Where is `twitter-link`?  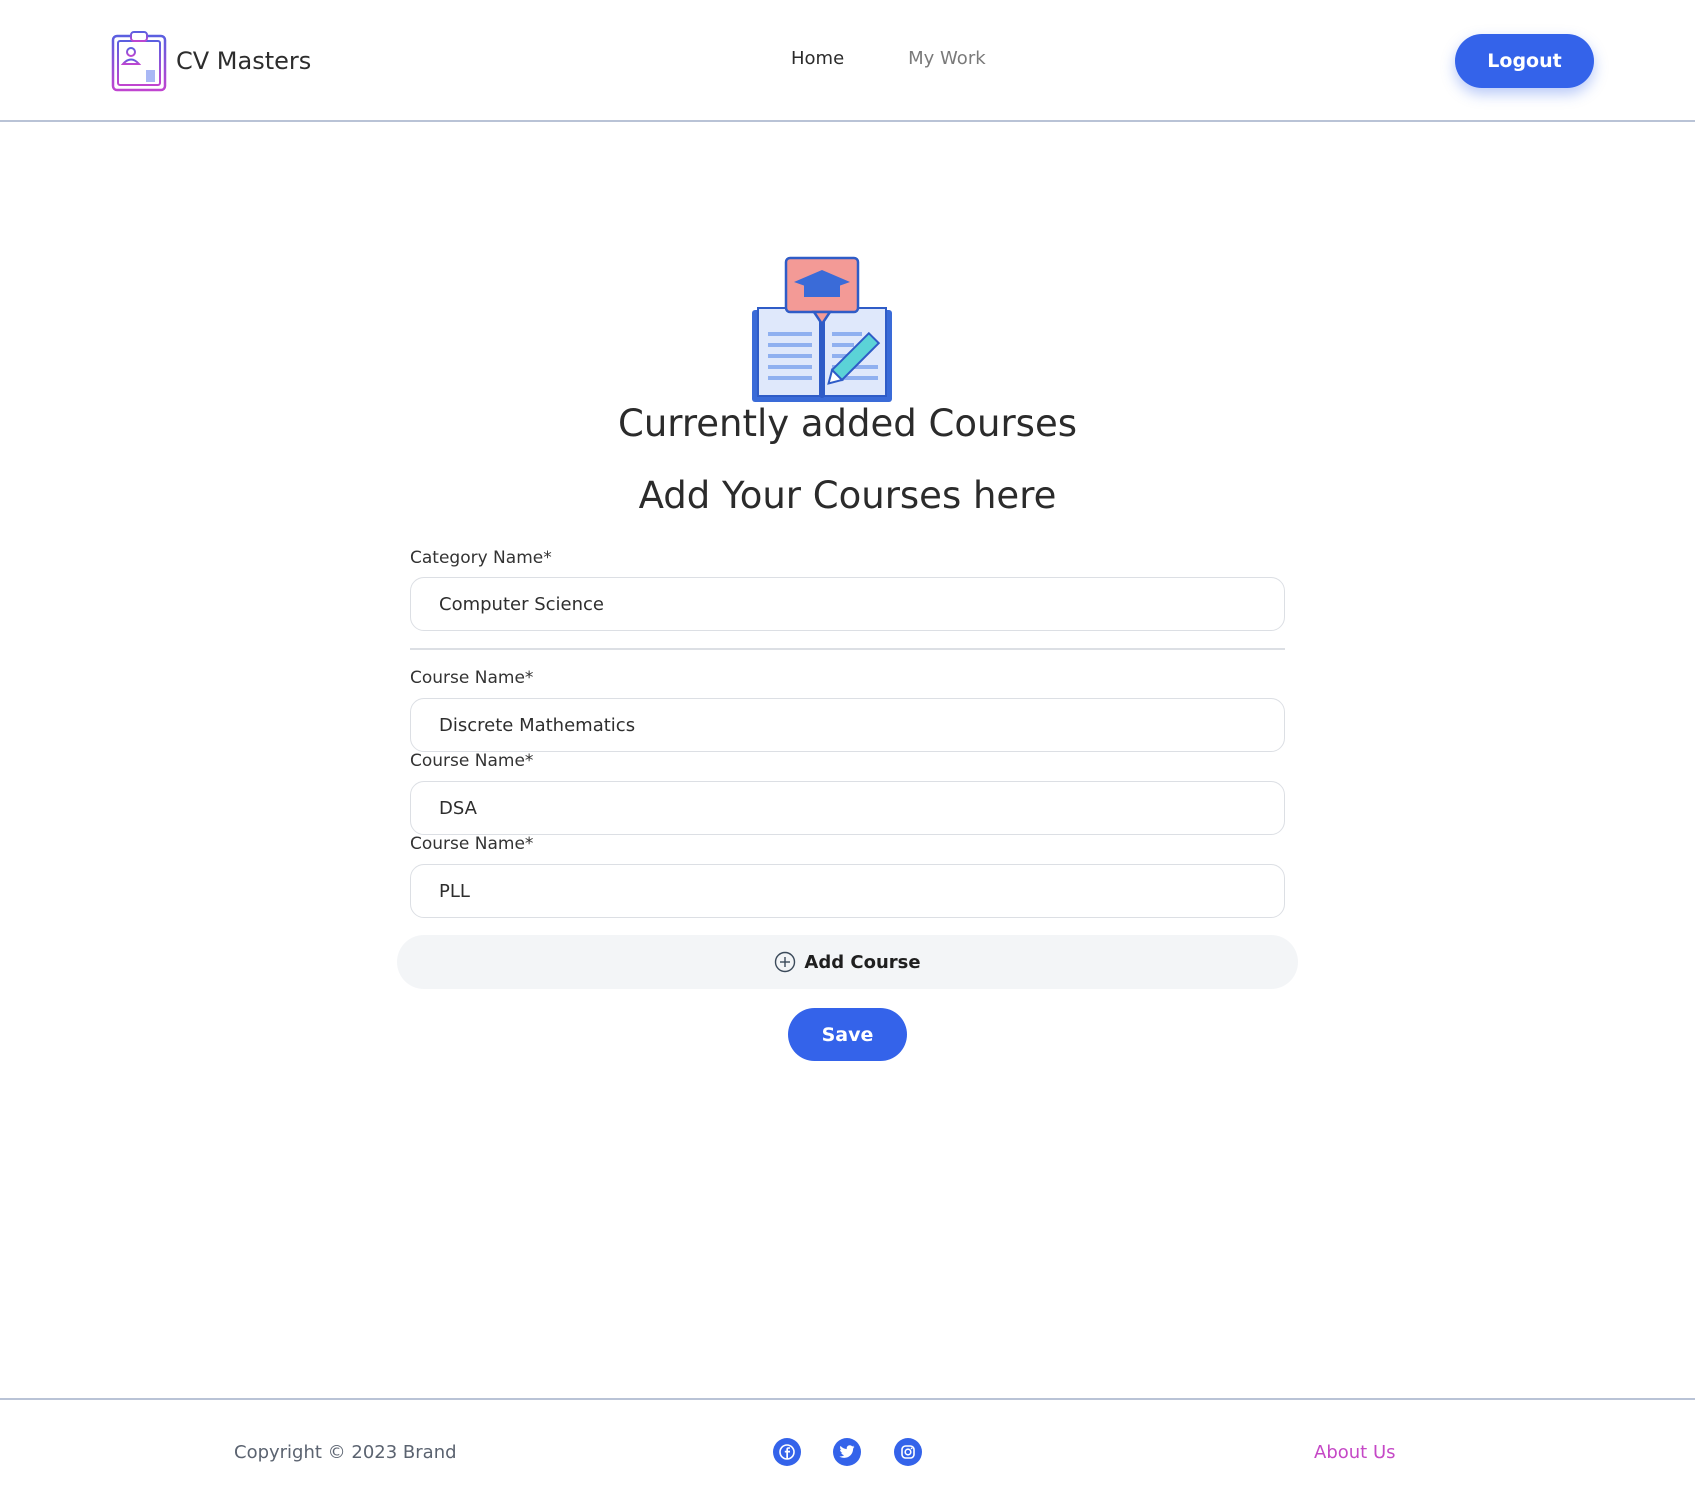
twitter-link is located at coordinates (847, 1452).